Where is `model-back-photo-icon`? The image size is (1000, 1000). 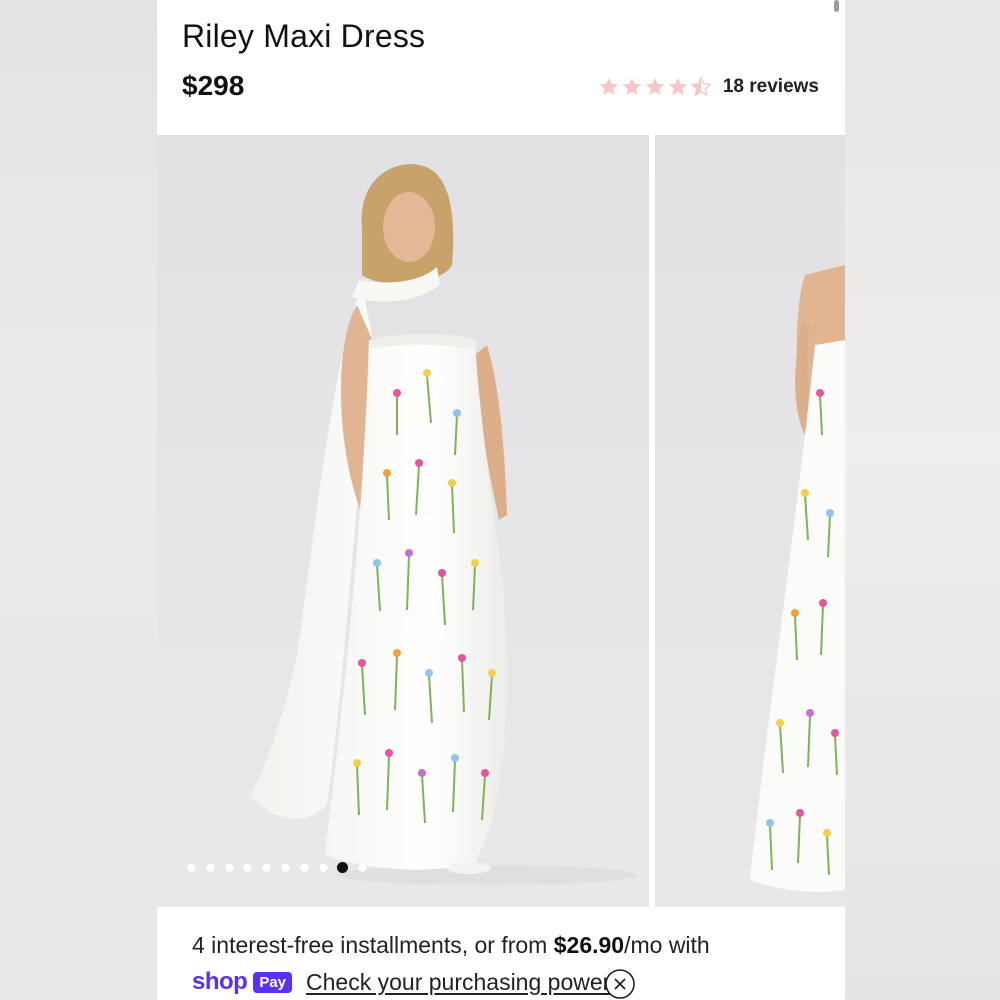 model-back-photo-icon is located at coordinates (797, 578).